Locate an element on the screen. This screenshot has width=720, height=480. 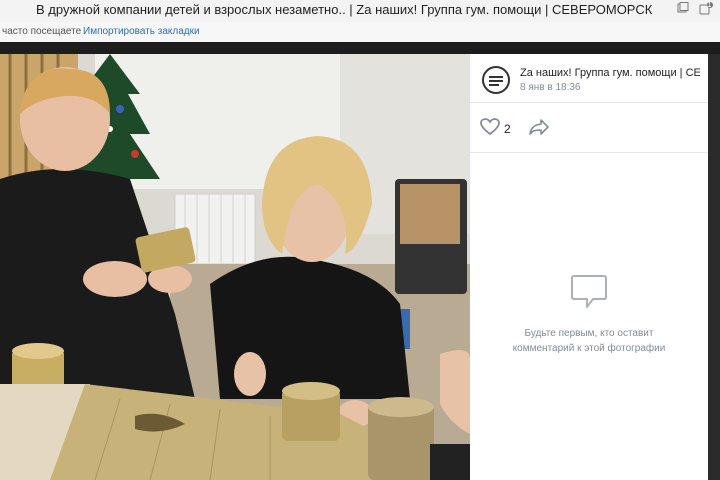
like-button: 2 is located at coordinates (505, 130).